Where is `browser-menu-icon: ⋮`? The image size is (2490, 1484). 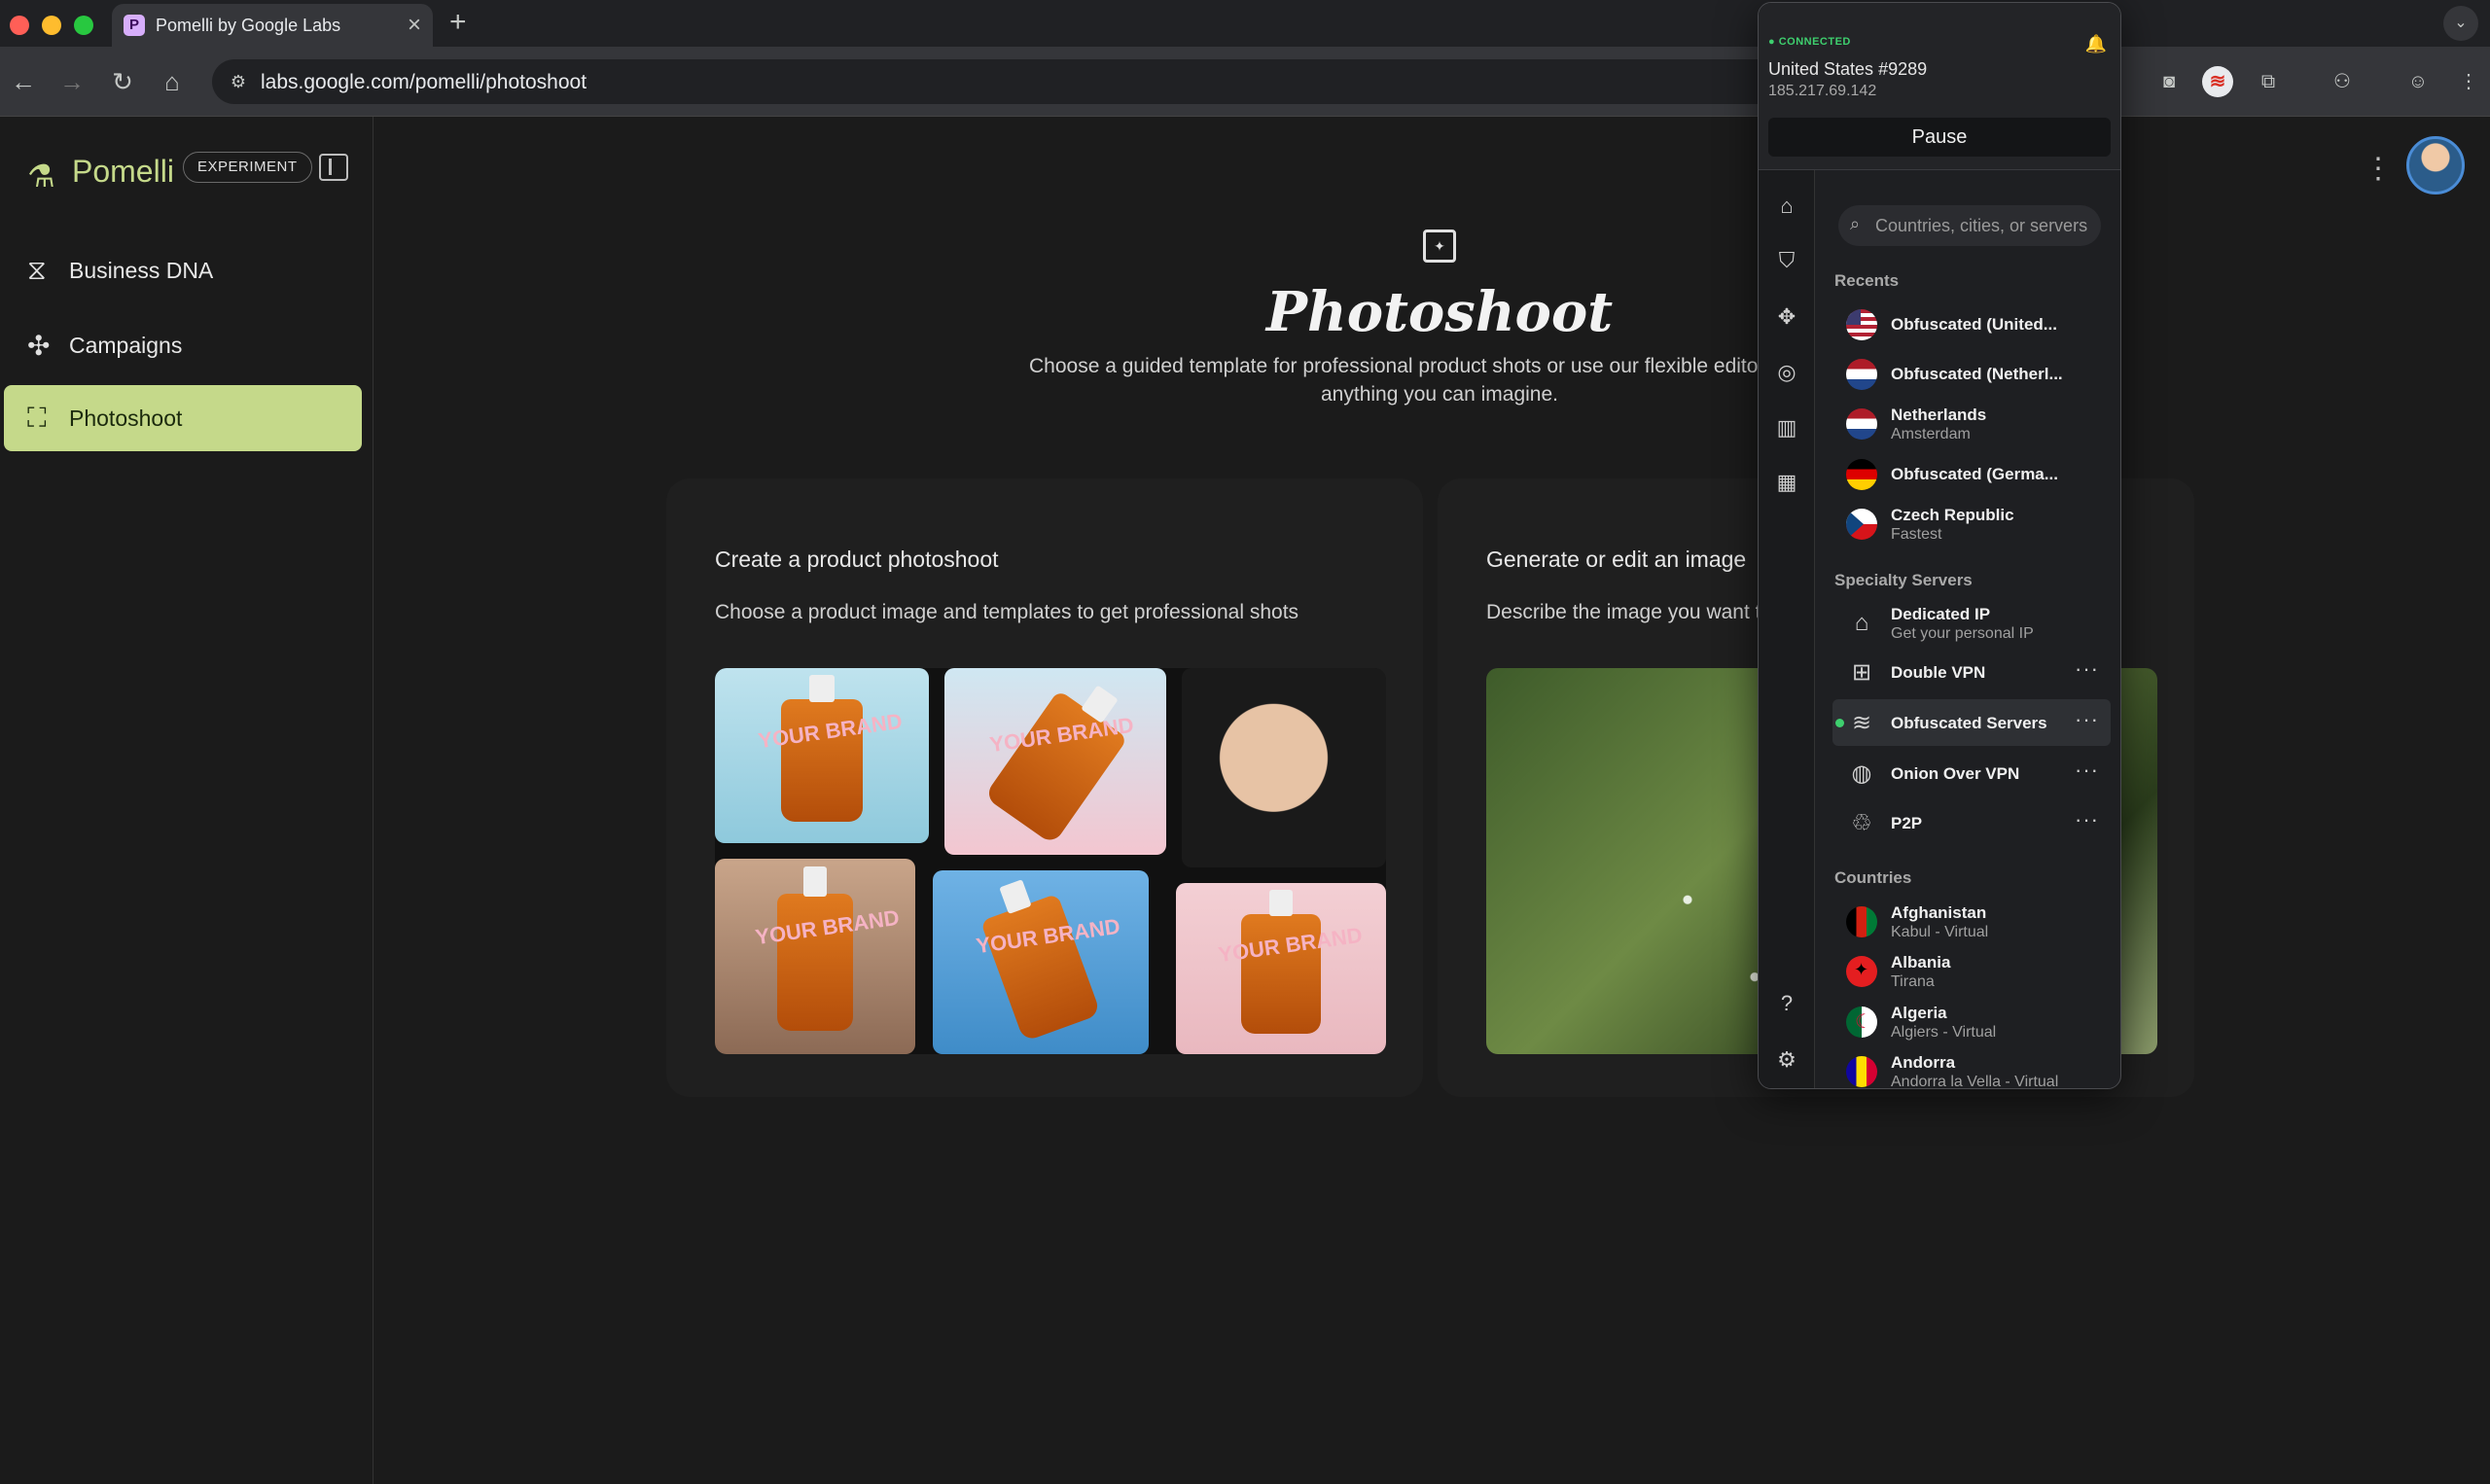
browser-menu-icon: ⋮ is located at coordinates (2468, 82).